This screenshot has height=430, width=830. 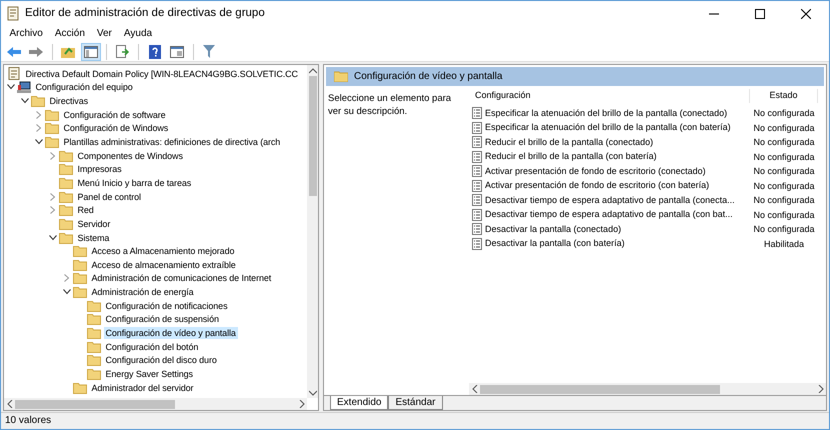 What do you see at coordinates (161, 360) in the screenshot?
I see `tree-item: Configuración del disco duro` at bounding box center [161, 360].